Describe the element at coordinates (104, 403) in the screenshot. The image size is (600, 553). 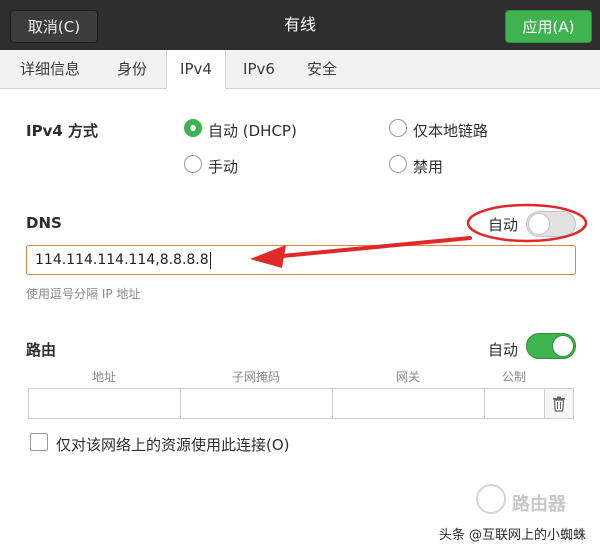
I see `route-address-input` at that location.